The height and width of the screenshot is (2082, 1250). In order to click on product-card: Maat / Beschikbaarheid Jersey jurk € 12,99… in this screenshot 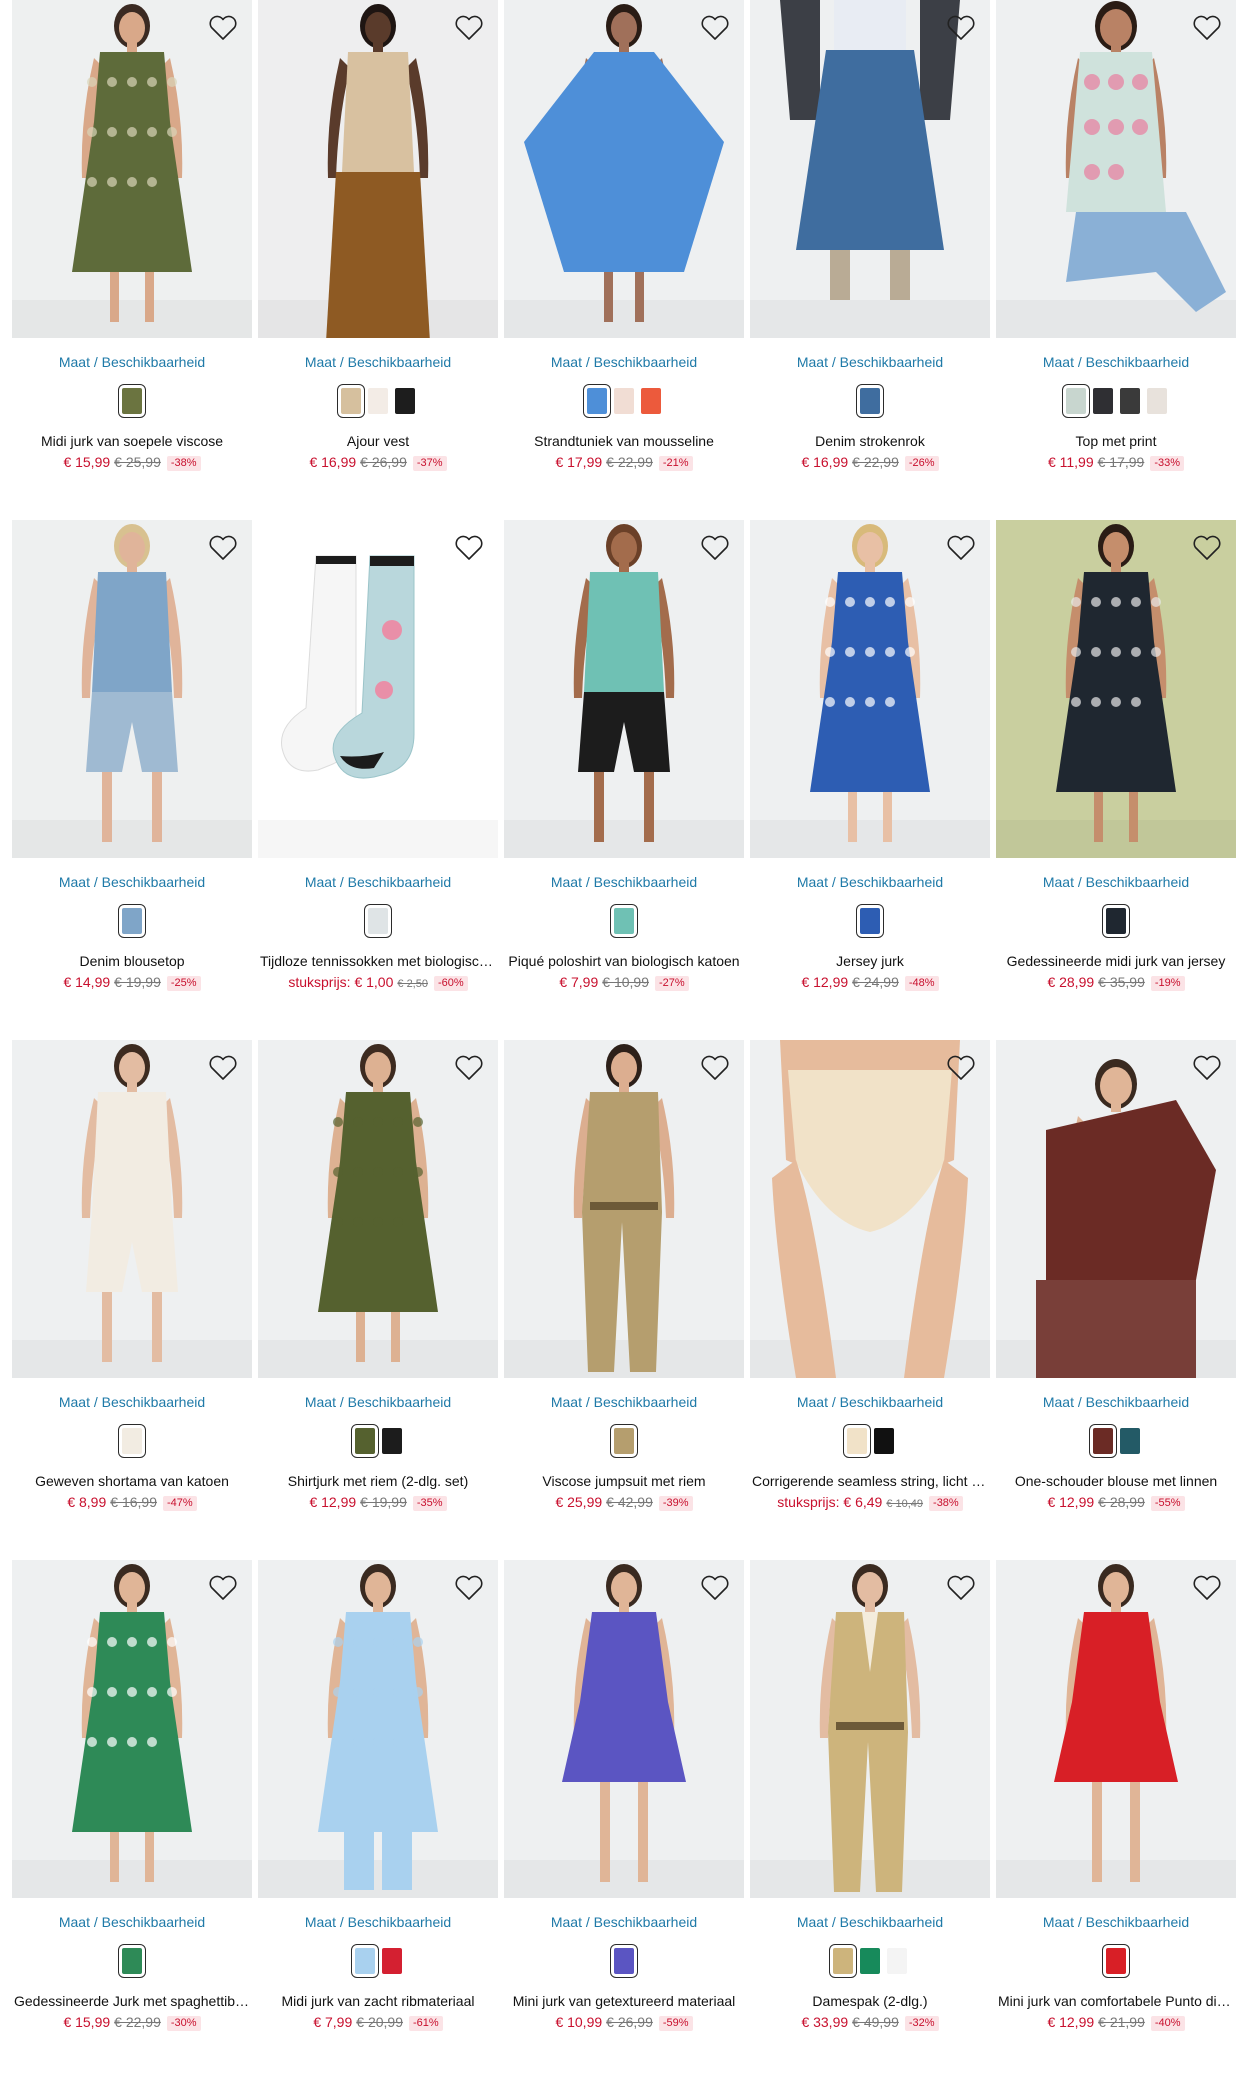, I will do `click(870, 780)`.